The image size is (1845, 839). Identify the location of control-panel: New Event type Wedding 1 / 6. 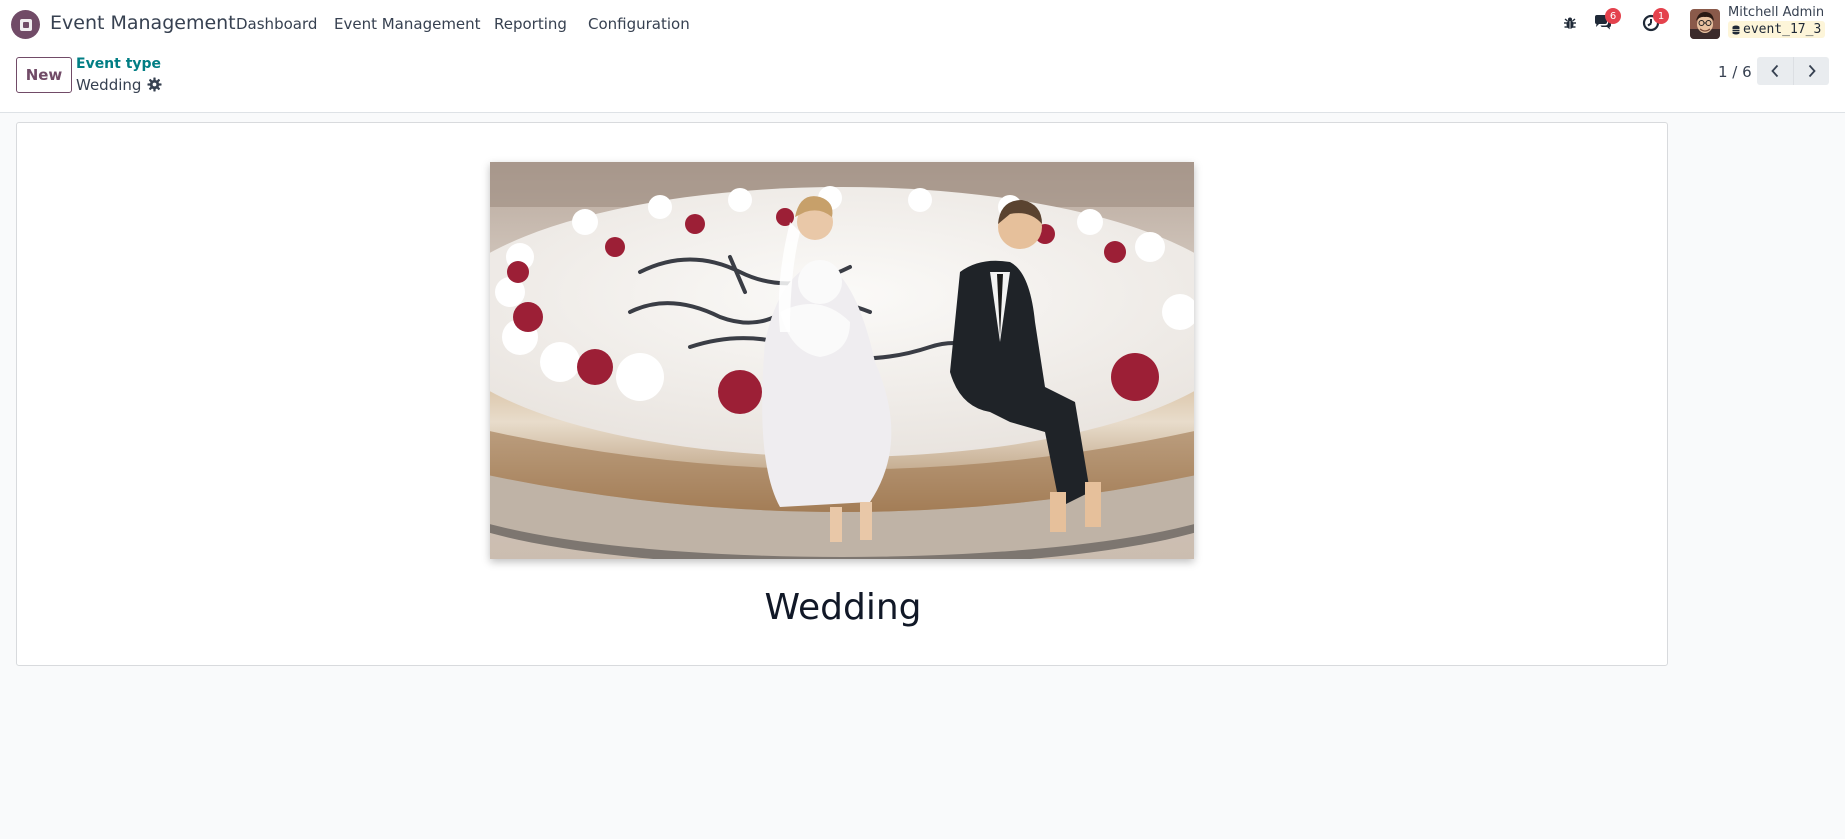
(922, 79).